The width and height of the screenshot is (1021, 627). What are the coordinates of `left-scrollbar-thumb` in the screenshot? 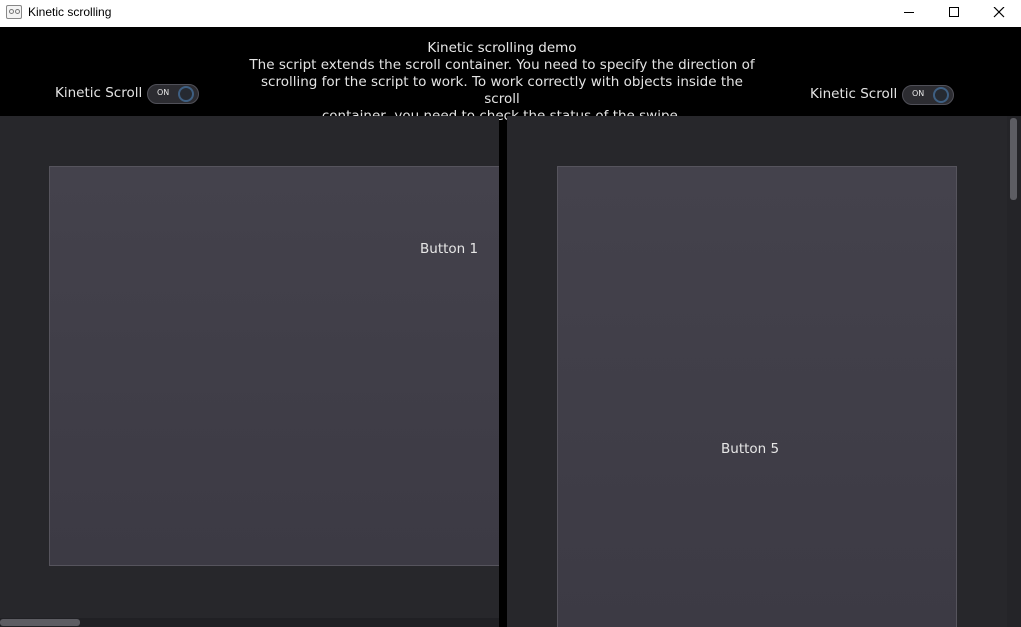 It's located at (40, 622).